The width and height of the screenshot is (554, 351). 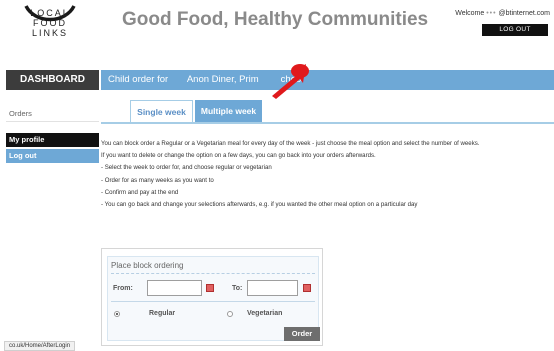 What do you see at coordinates (265, 313) in the screenshot?
I see `vegetarian-label: Vegetarian` at bounding box center [265, 313].